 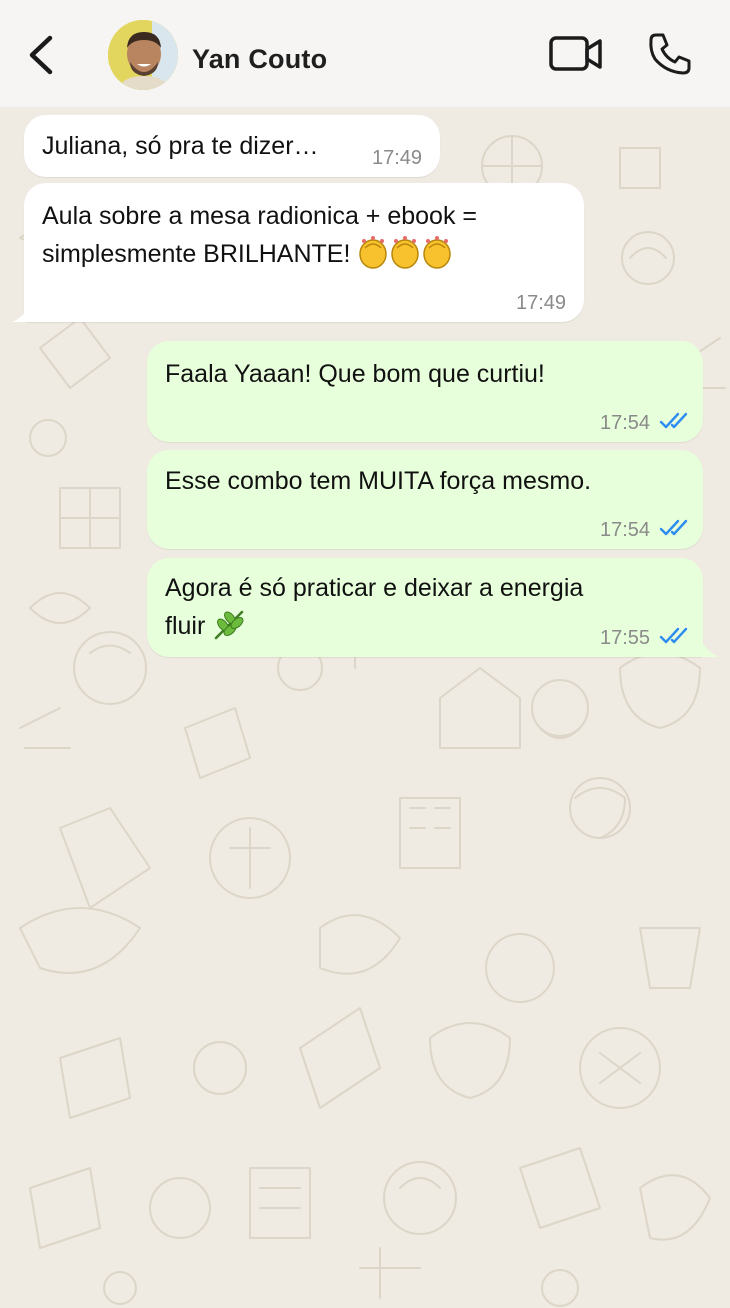 I want to click on chat-header: Yan Couto, so click(x=365, y=54).